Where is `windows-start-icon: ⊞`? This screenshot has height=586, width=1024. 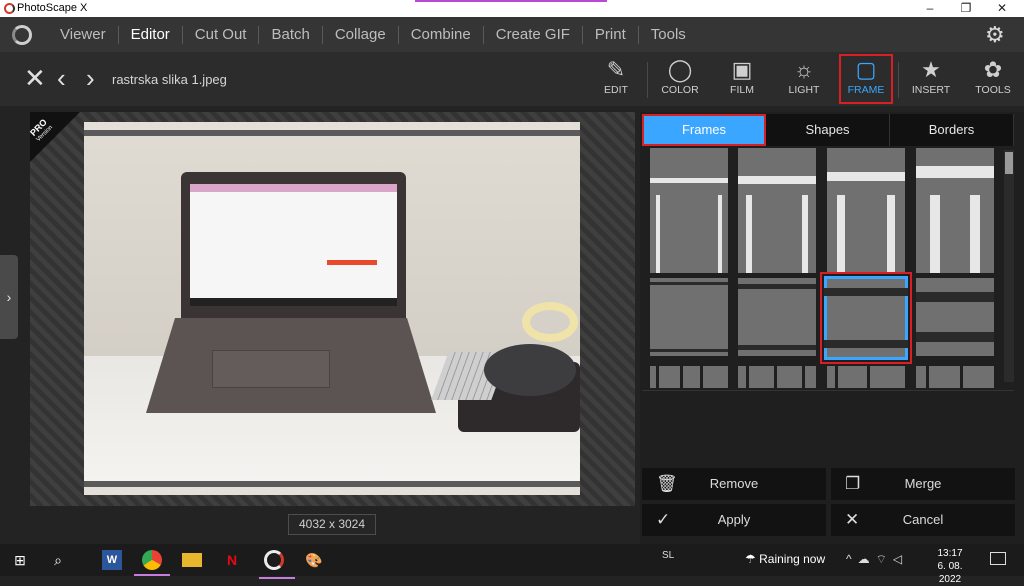 windows-start-icon: ⊞ is located at coordinates (20, 560).